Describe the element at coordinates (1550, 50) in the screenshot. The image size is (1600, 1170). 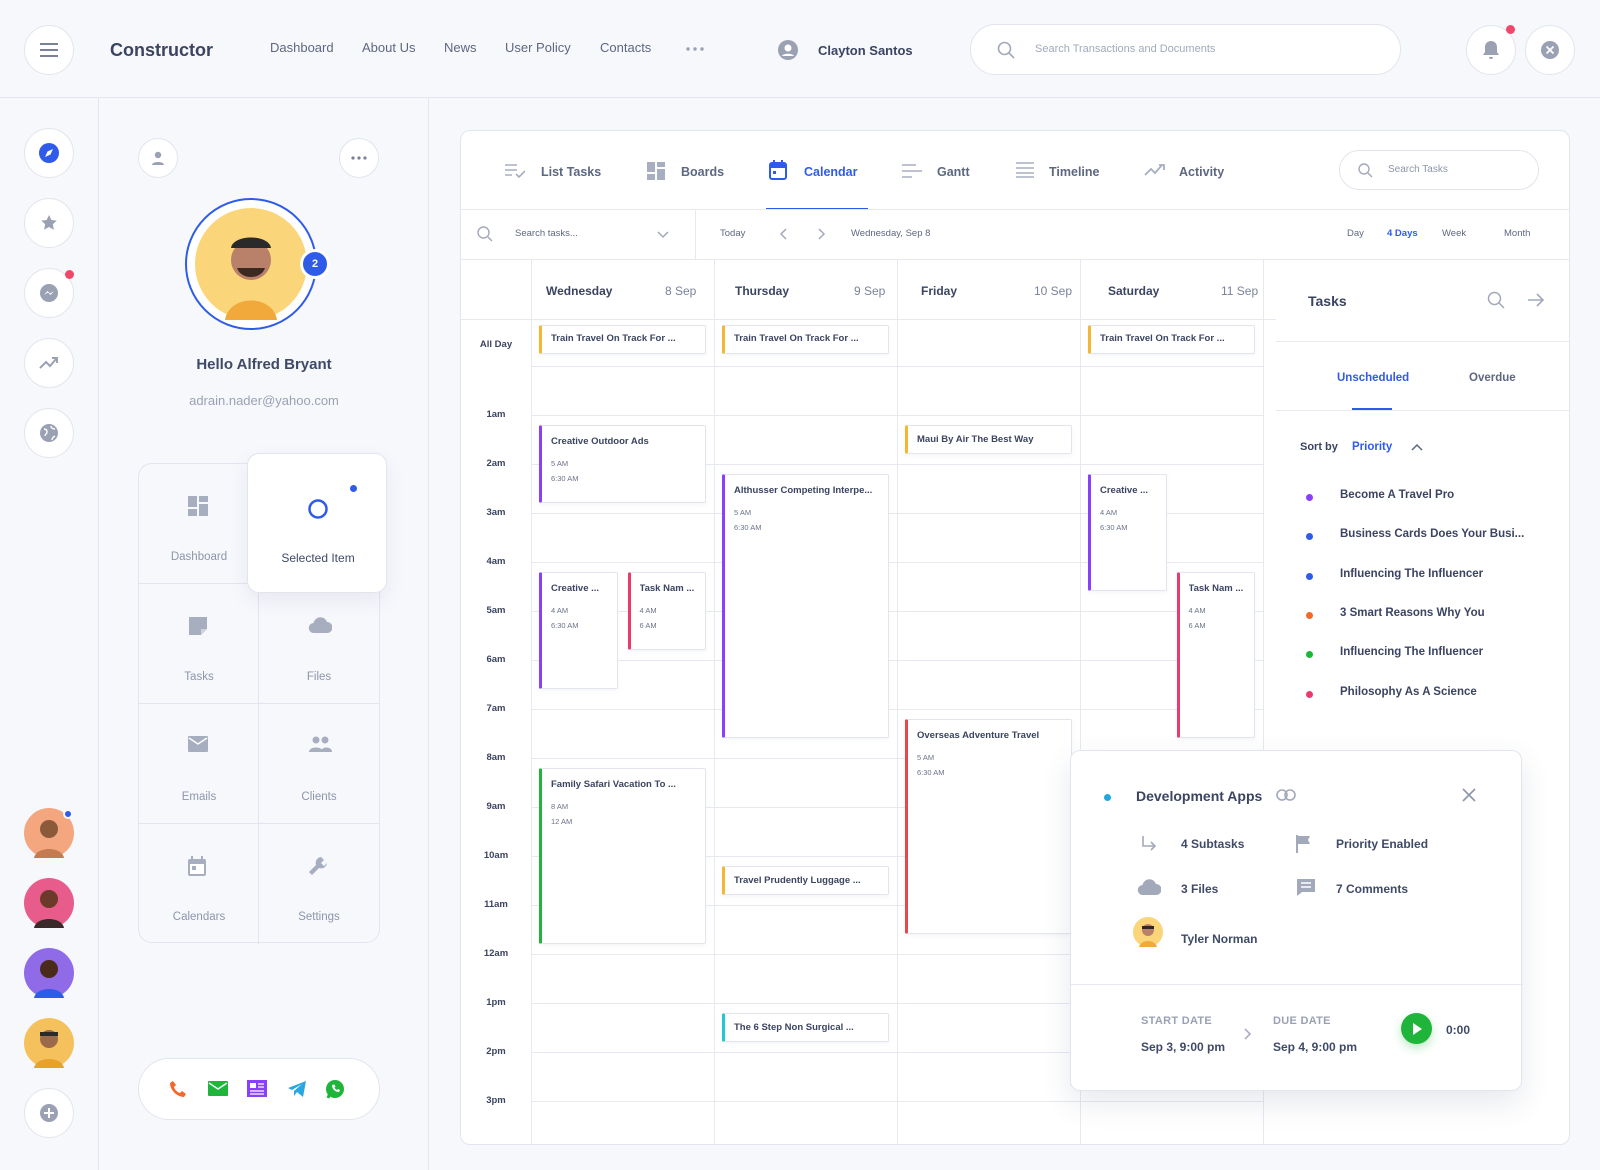
I see `close-button` at that location.